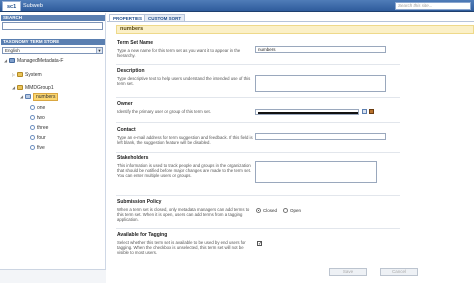 The height and width of the screenshot is (283, 474). What do you see at coordinates (53, 42) in the screenshot?
I see `term-store-header: TAXONOMY TERM STORE` at bounding box center [53, 42].